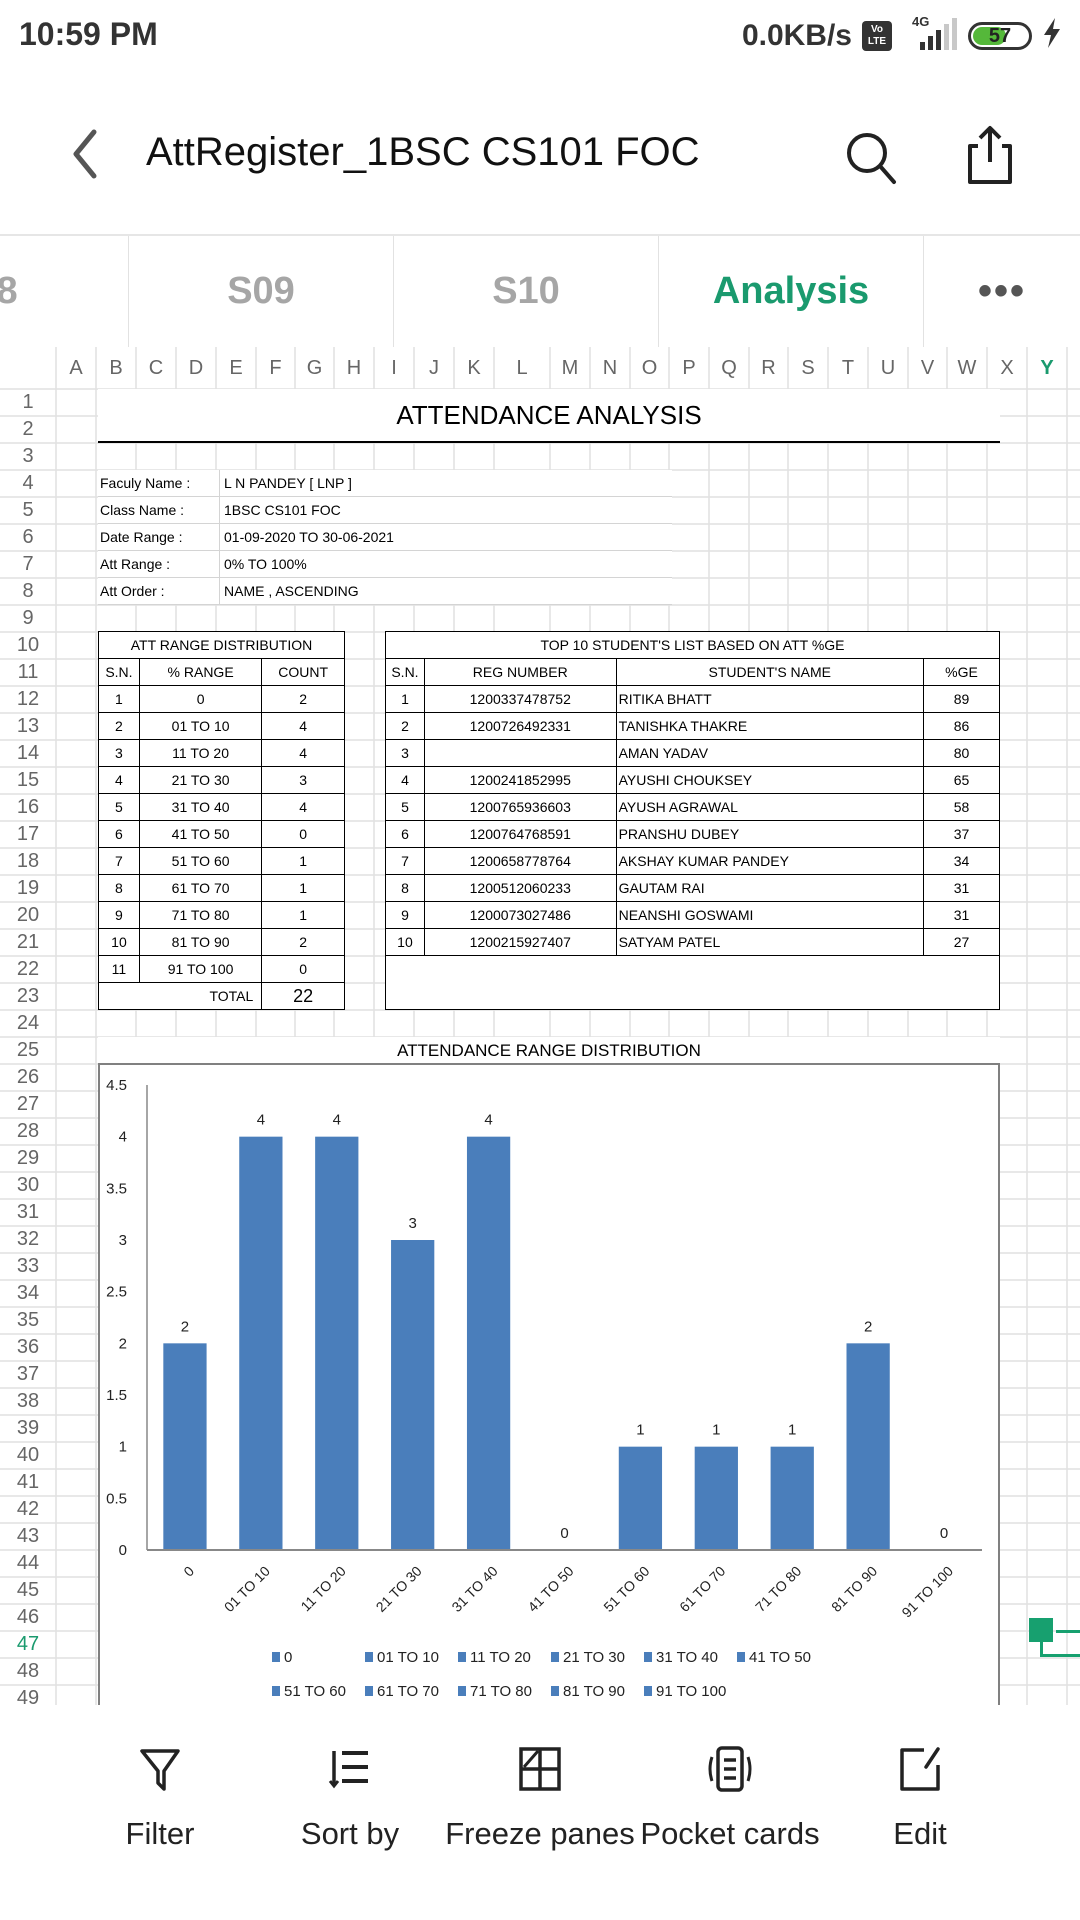 The width and height of the screenshot is (1080, 1920). I want to click on table-cell: 1200215927407, so click(520, 942).